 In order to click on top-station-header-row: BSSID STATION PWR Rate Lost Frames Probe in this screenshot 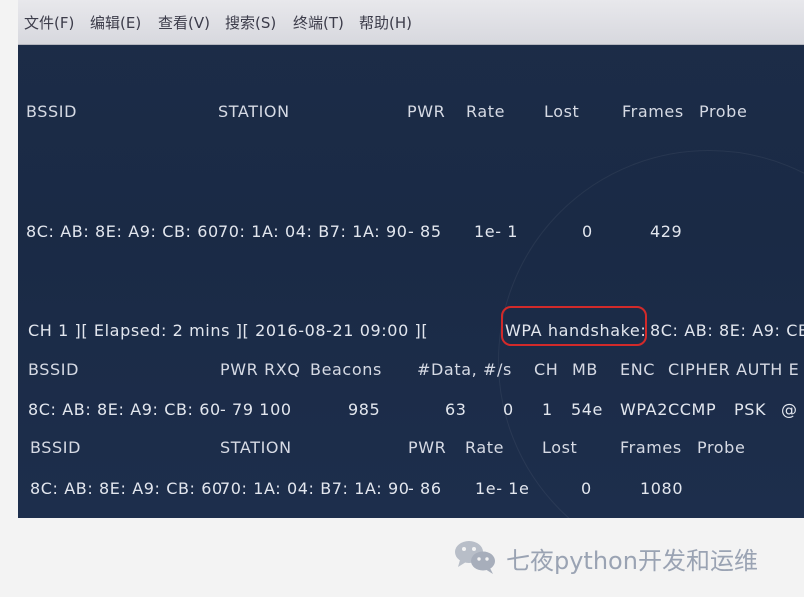, I will do `click(411, 114)`.